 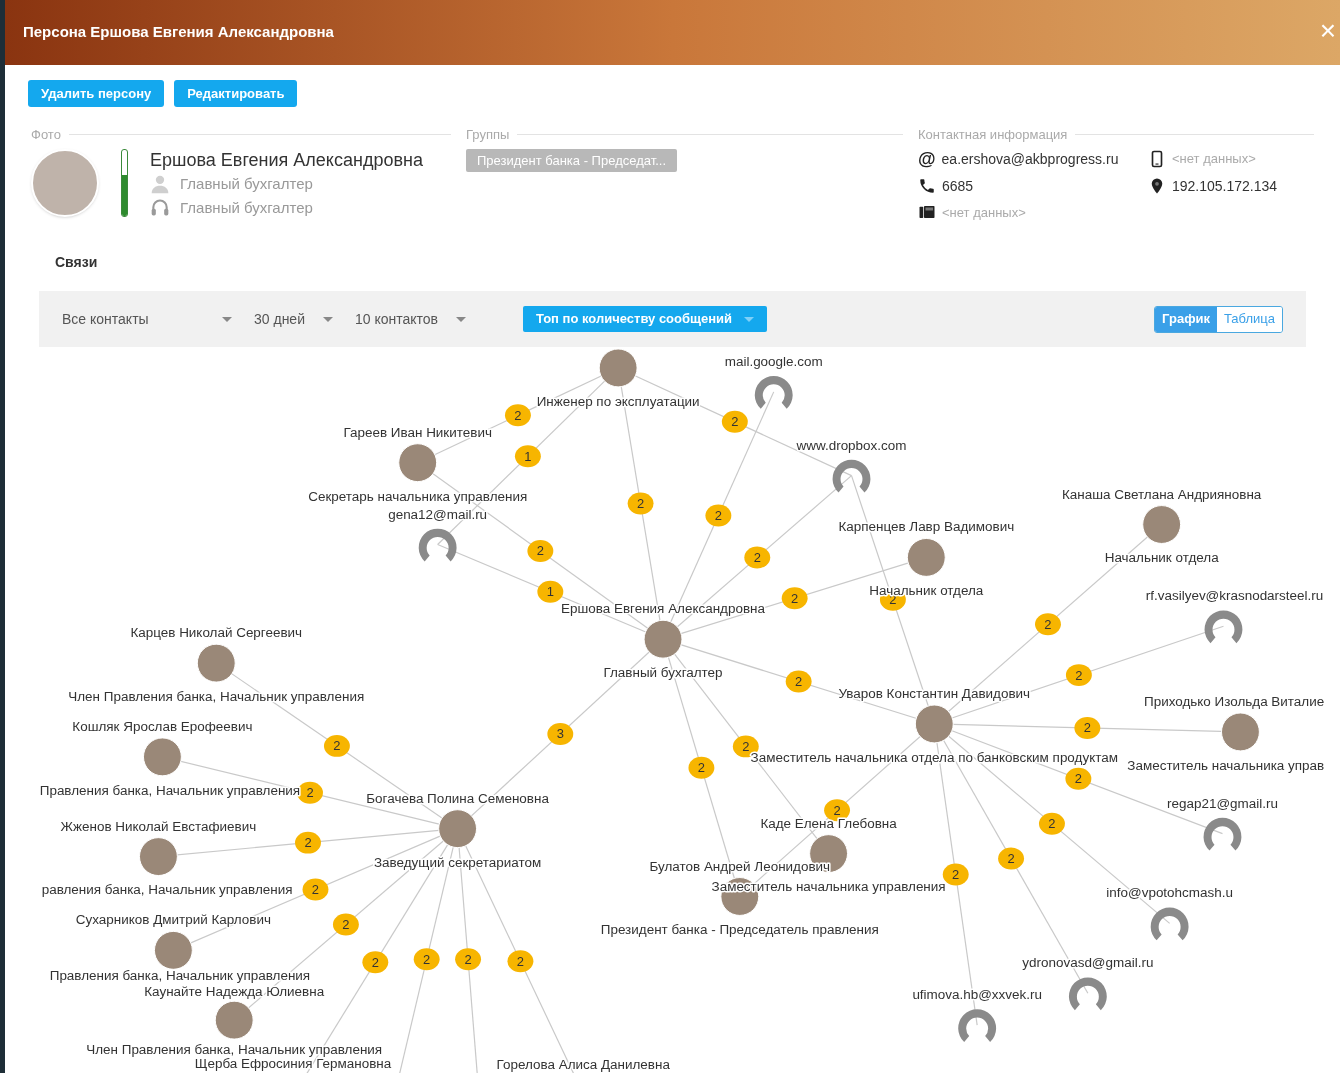 What do you see at coordinates (418, 496) in the screenshot?
I see `job-title-label: Секретарь начальника управления` at bounding box center [418, 496].